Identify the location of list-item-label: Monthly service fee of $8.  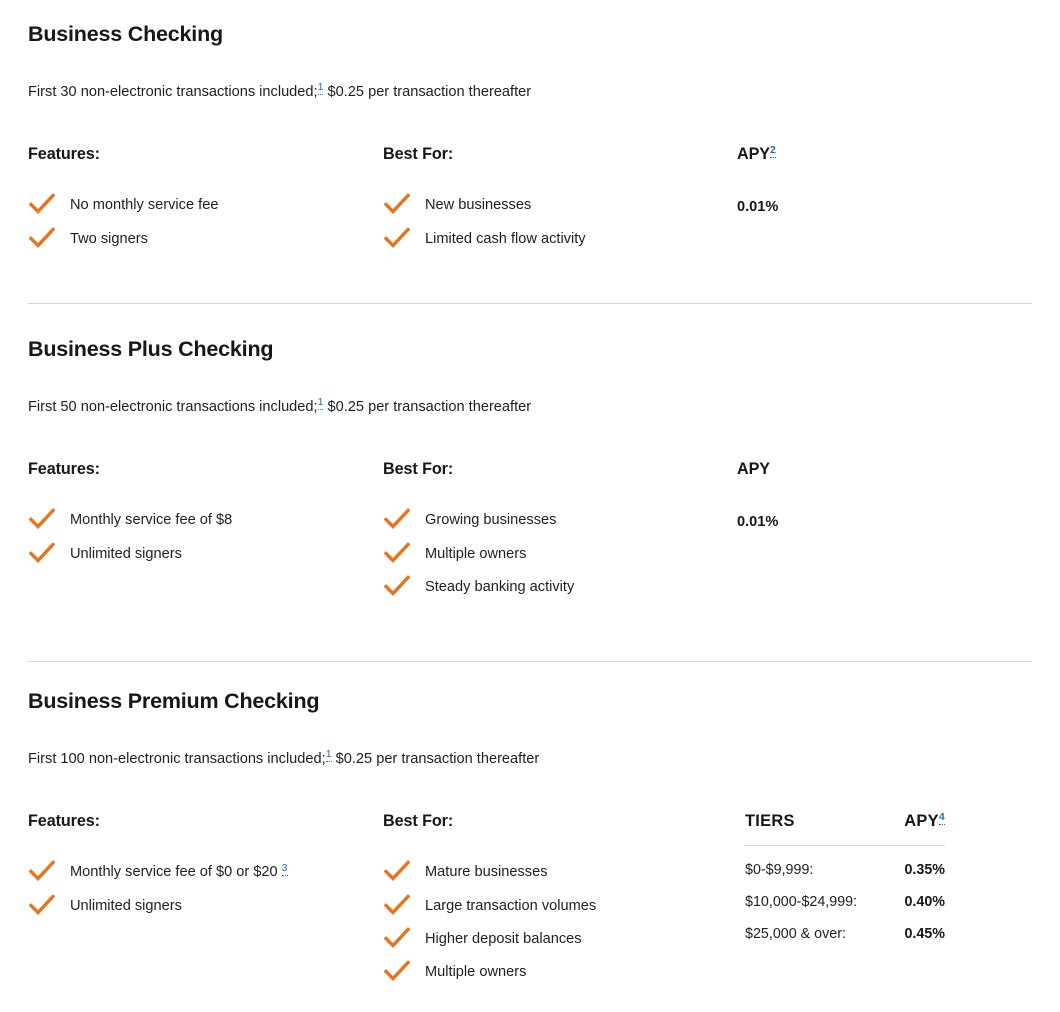
(151, 520).